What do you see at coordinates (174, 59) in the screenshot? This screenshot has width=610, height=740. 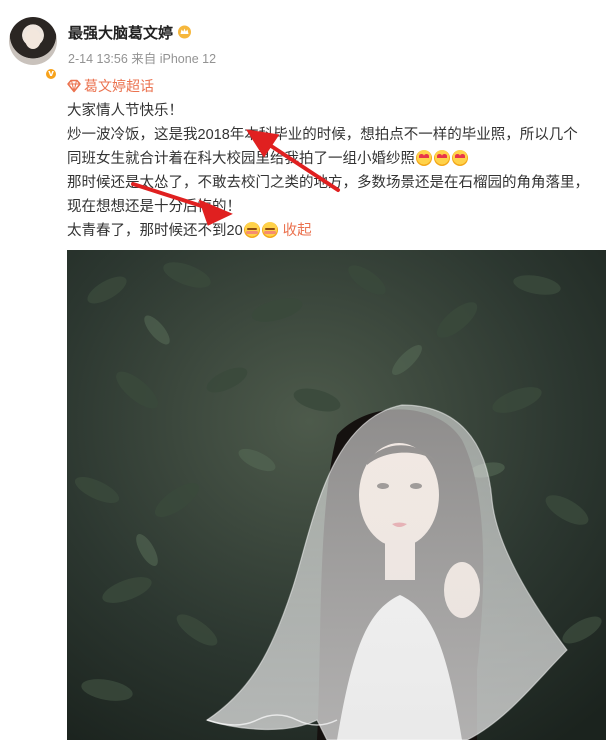 I see `post-source: 来自 iPhone 12` at bounding box center [174, 59].